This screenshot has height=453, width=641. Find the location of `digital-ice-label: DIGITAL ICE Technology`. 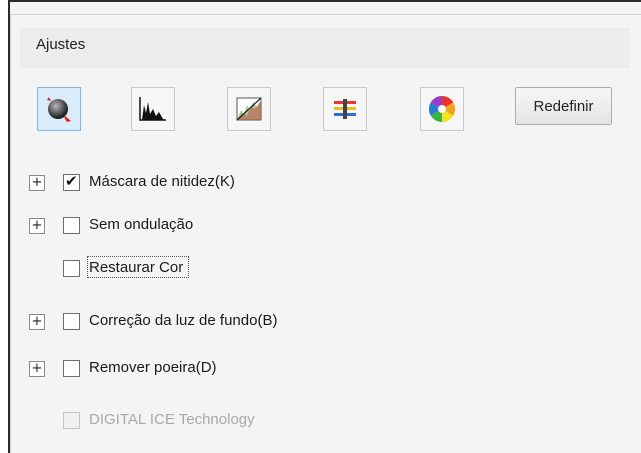

digital-ice-label: DIGITAL ICE Technology is located at coordinates (172, 419).